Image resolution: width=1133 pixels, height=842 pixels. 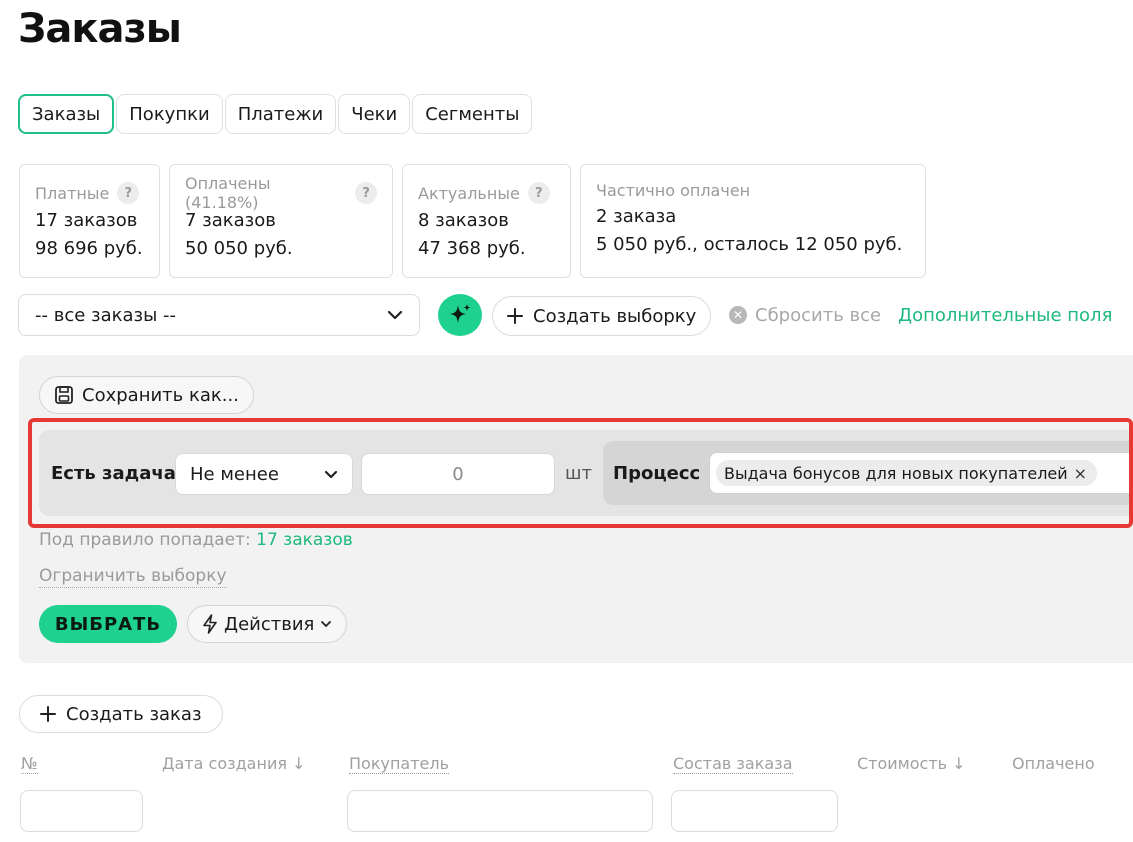 What do you see at coordinates (463, 220) in the screenshot?
I see `stat-count: 8 заказов` at bounding box center [463, 220].